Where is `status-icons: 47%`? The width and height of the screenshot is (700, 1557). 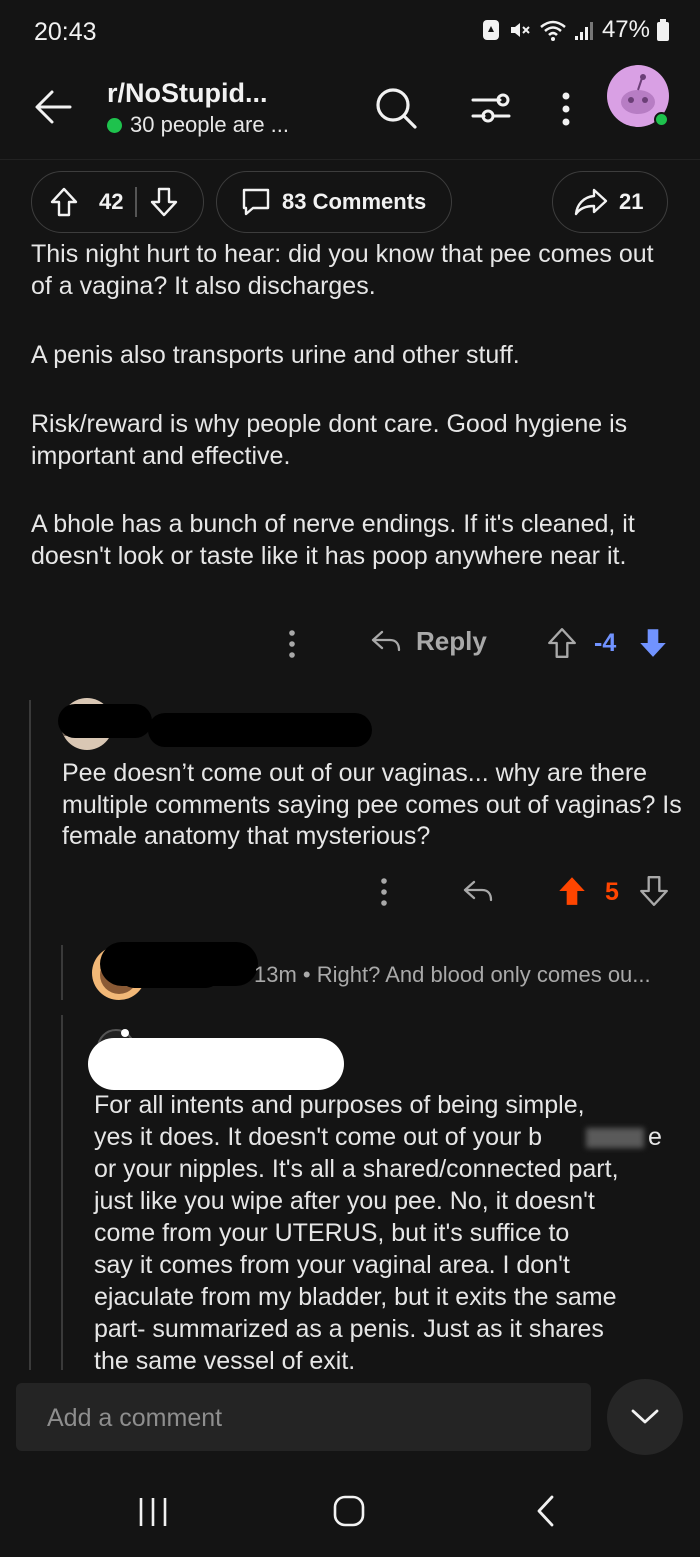
status-icons: 47% is located at coordinates (575, 30).